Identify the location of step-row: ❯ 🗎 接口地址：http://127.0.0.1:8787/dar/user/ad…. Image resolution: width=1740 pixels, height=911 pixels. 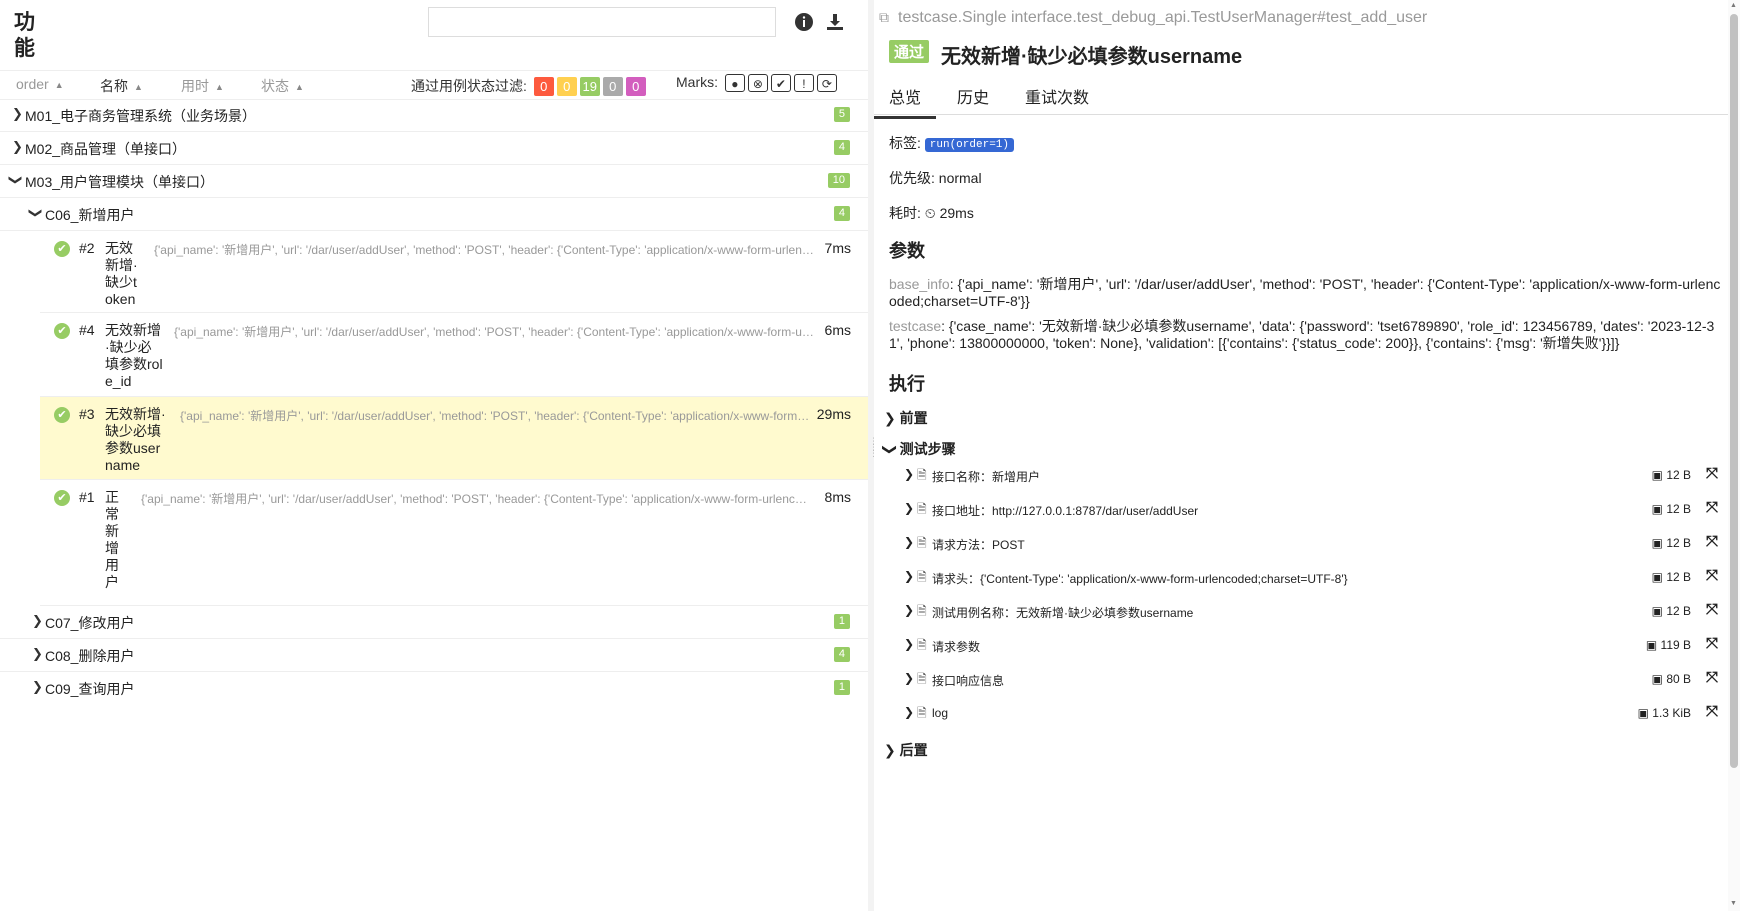
(1313, 510).